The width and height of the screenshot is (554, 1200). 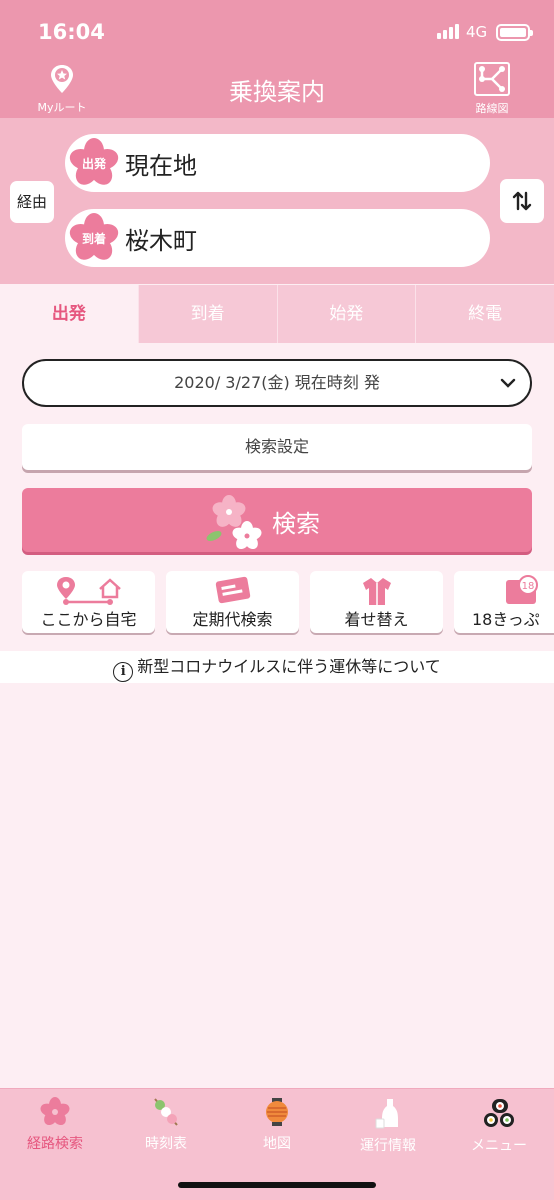 I want to click on nav-service-info: 運行情報, so click(x=388, y=1126).